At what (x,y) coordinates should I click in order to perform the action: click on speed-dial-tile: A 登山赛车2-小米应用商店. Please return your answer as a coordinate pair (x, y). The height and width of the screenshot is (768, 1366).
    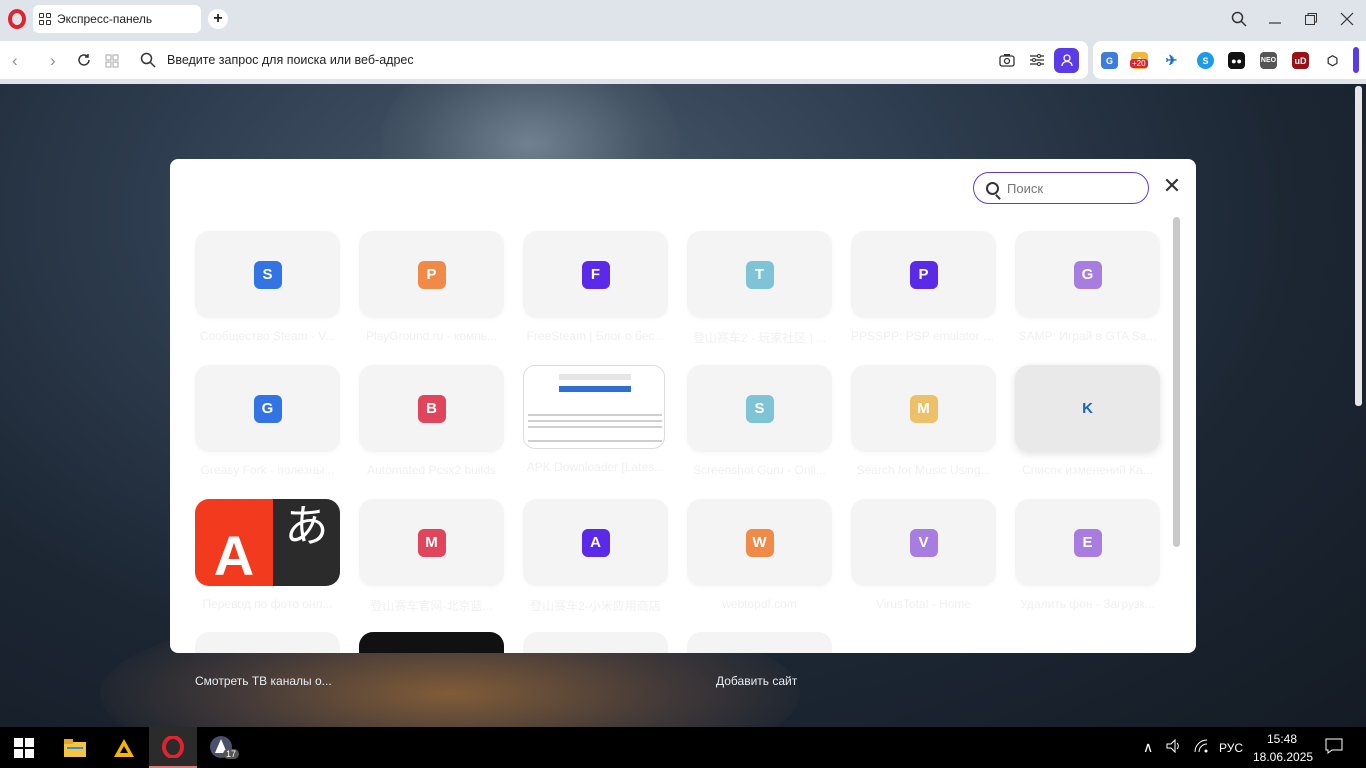
    Looking at the image, I should click on (595, 556).